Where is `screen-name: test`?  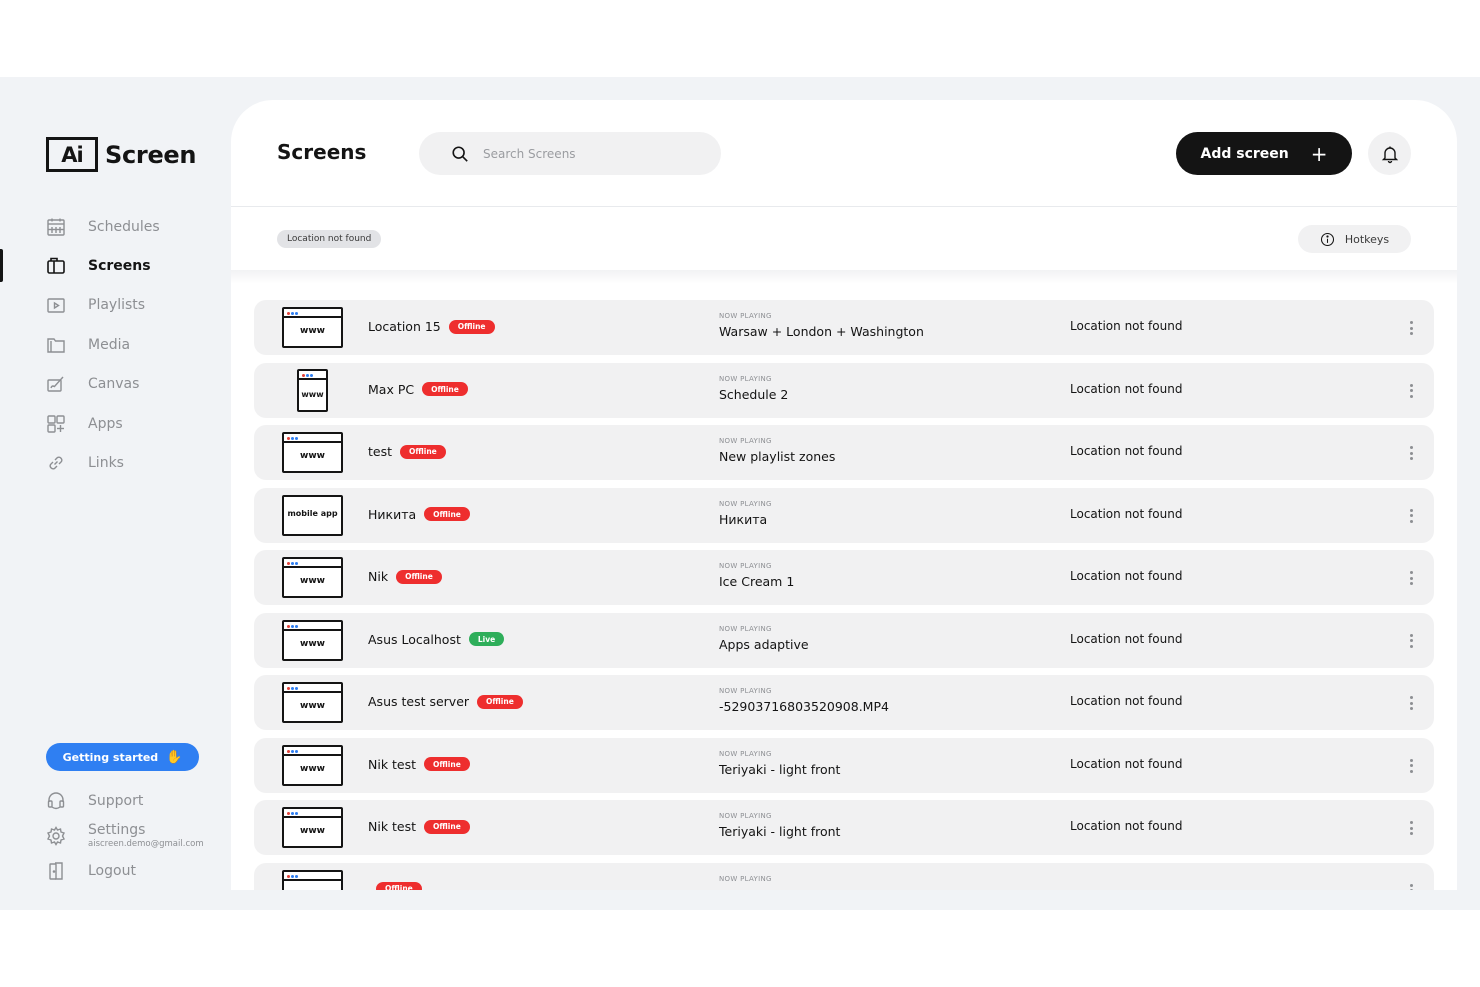
screen-name: test is located at coordinates (380, 451).